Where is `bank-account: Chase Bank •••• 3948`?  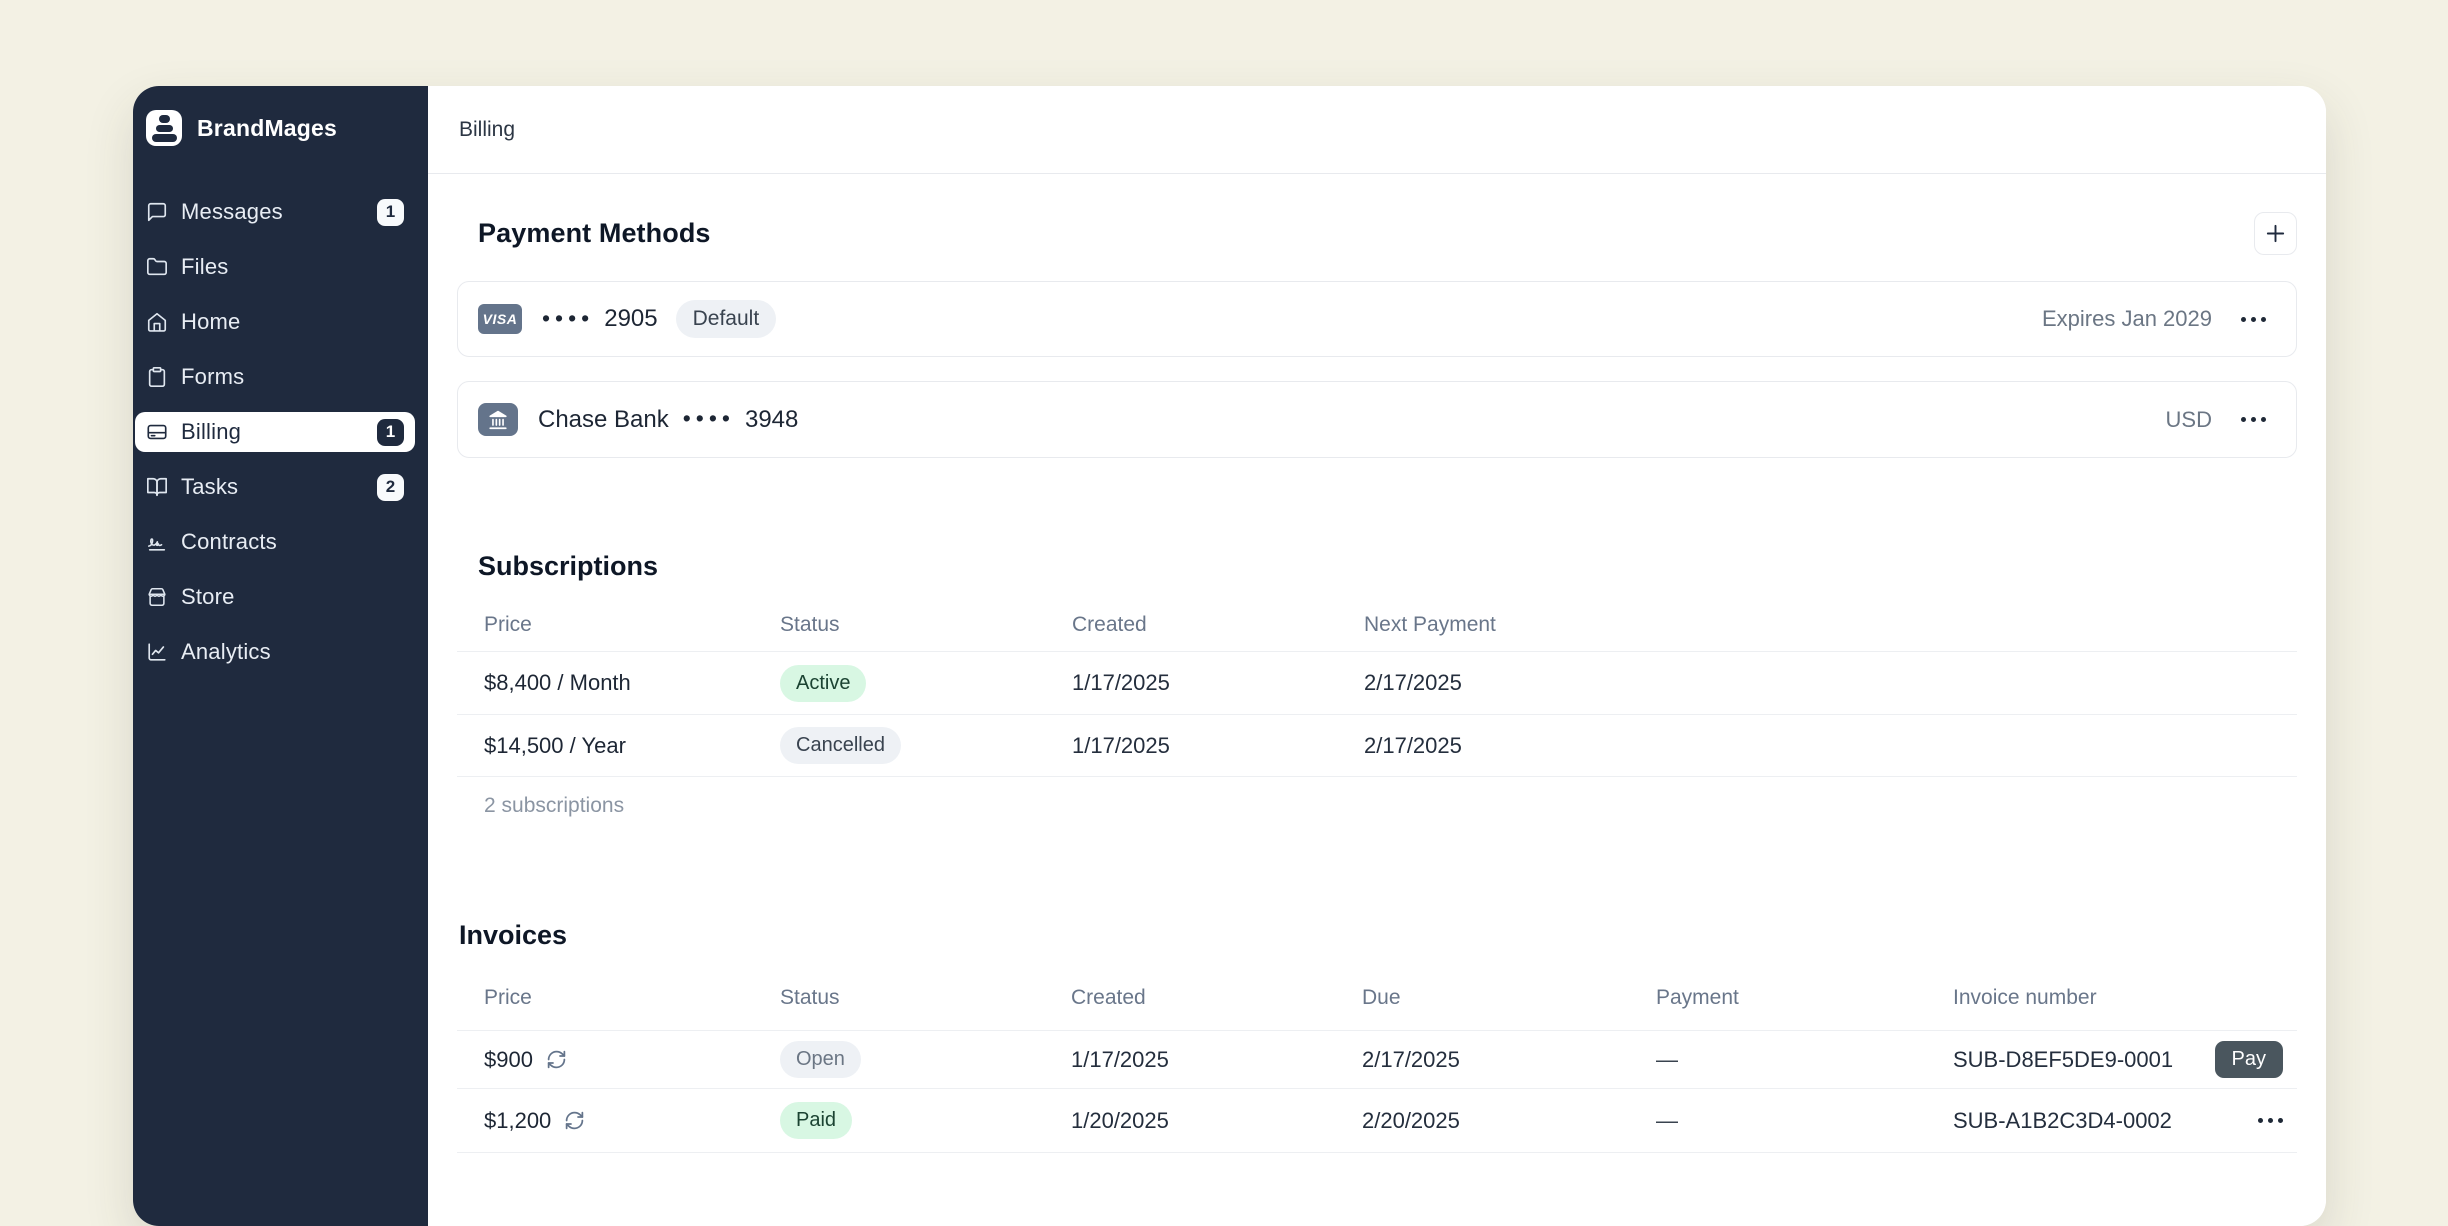 bank-account: Chase Bank •••• 3948 is located at coordinates (668, 419).